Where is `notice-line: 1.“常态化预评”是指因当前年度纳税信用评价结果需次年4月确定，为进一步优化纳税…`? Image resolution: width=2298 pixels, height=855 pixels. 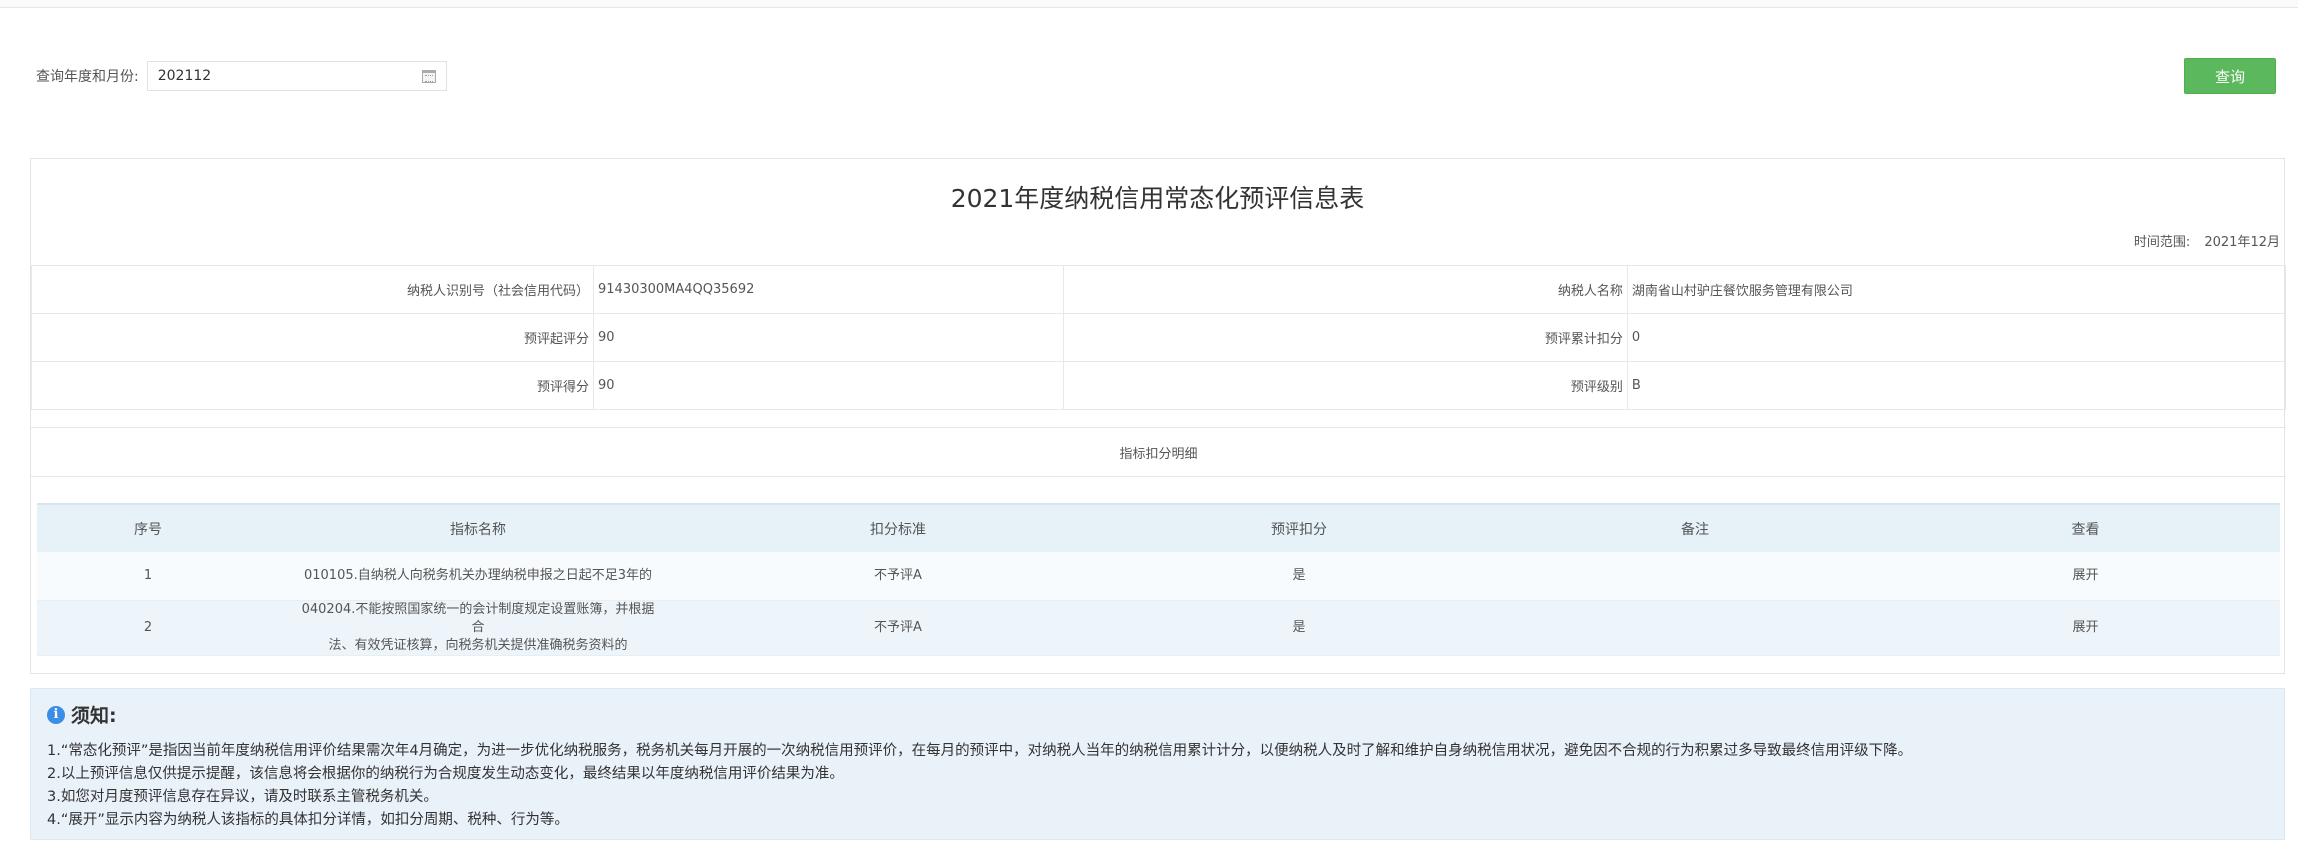 notice-line: 1.“常态化预评”是指因当前年度纳税信用评价结果需次年4月确定，为进一步优化纳税… is located at coordinates (980, 751).